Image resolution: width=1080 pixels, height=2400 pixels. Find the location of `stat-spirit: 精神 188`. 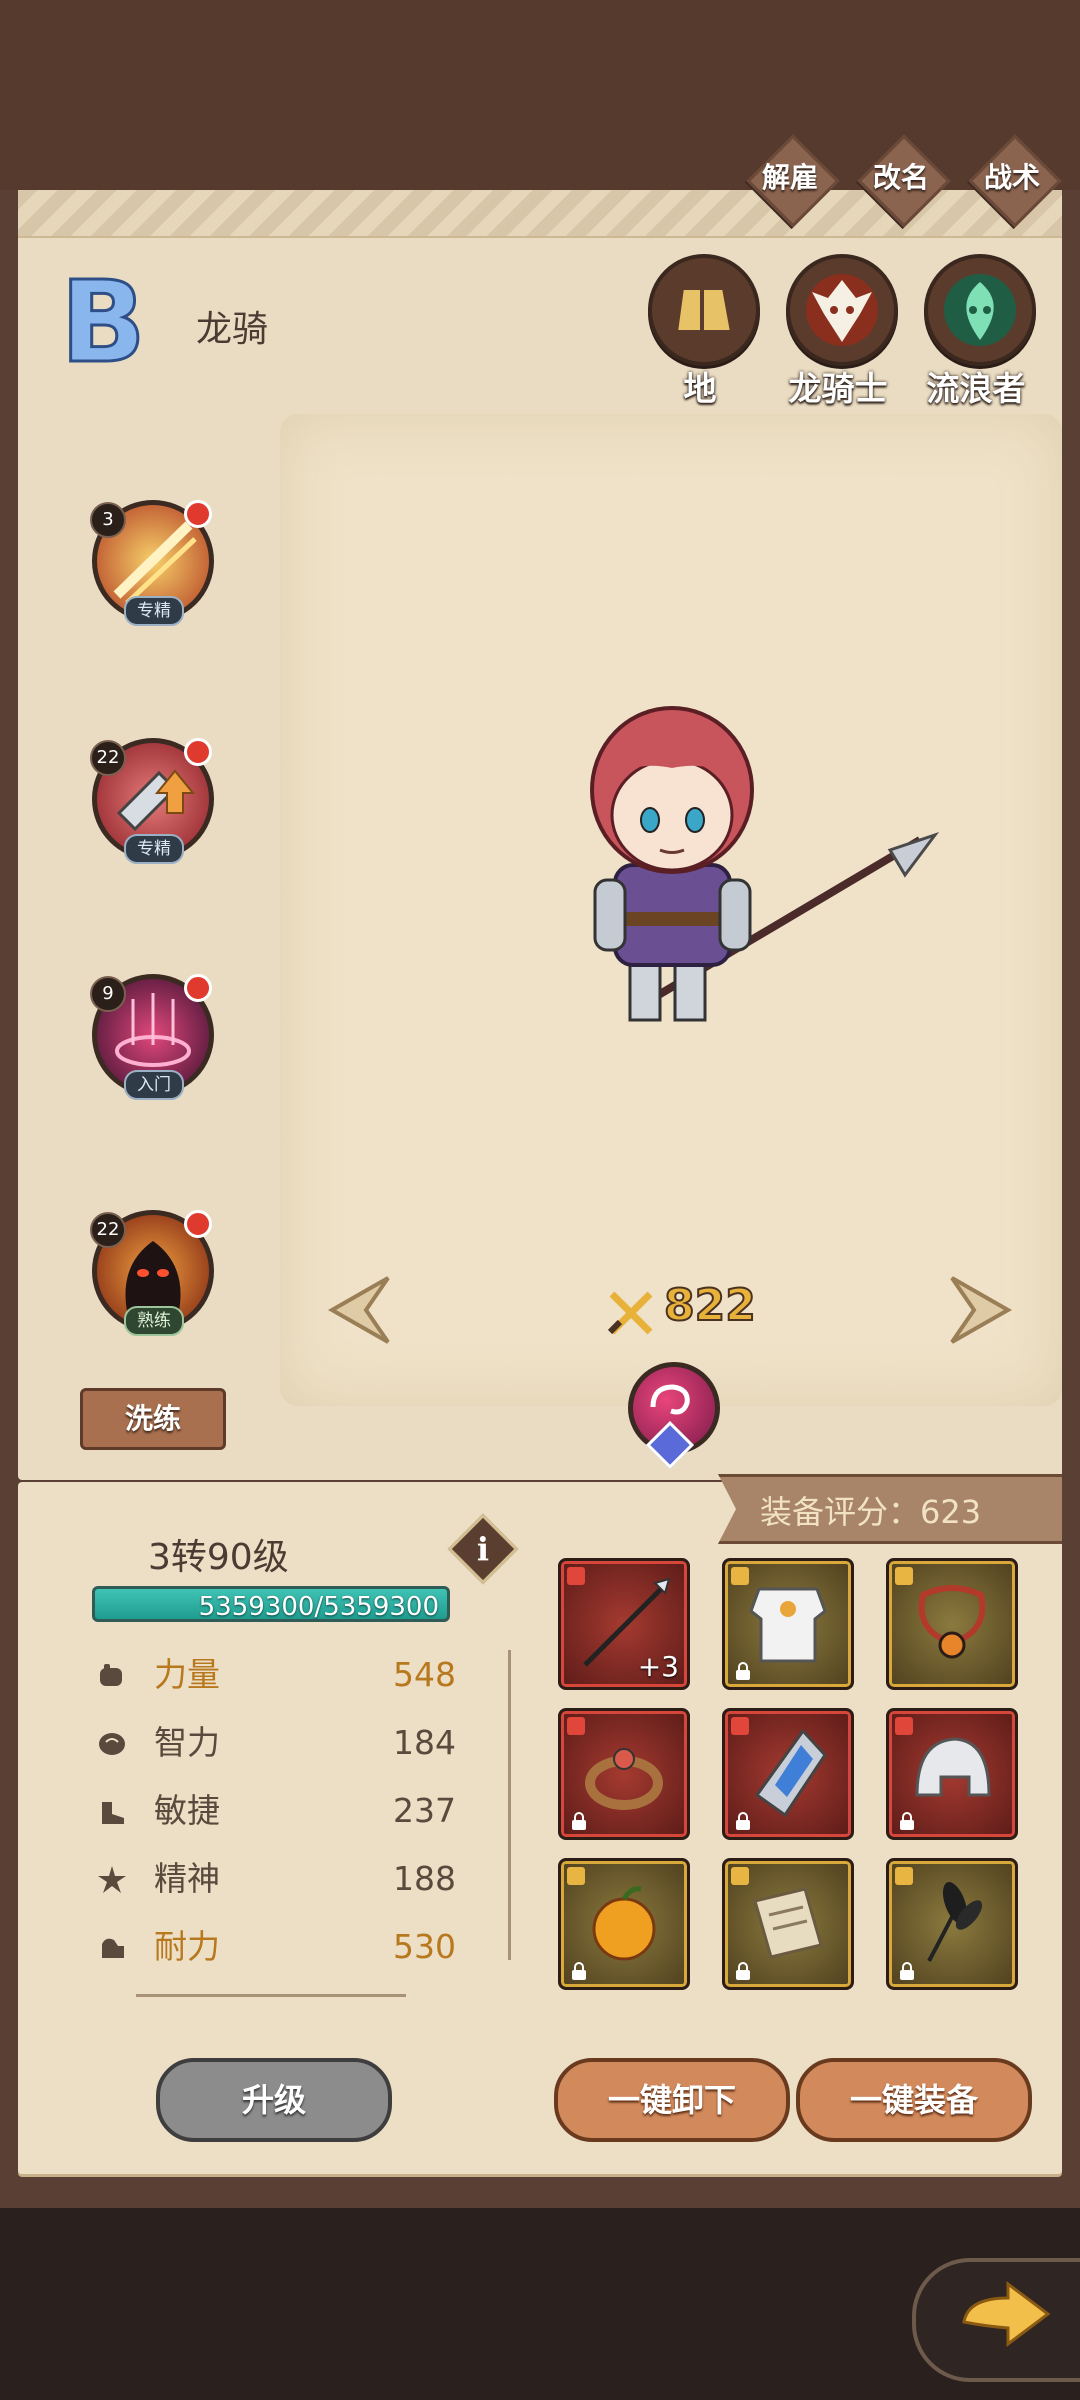

stat-spirit: 精神 188 is located at coordinates (276, 1879).